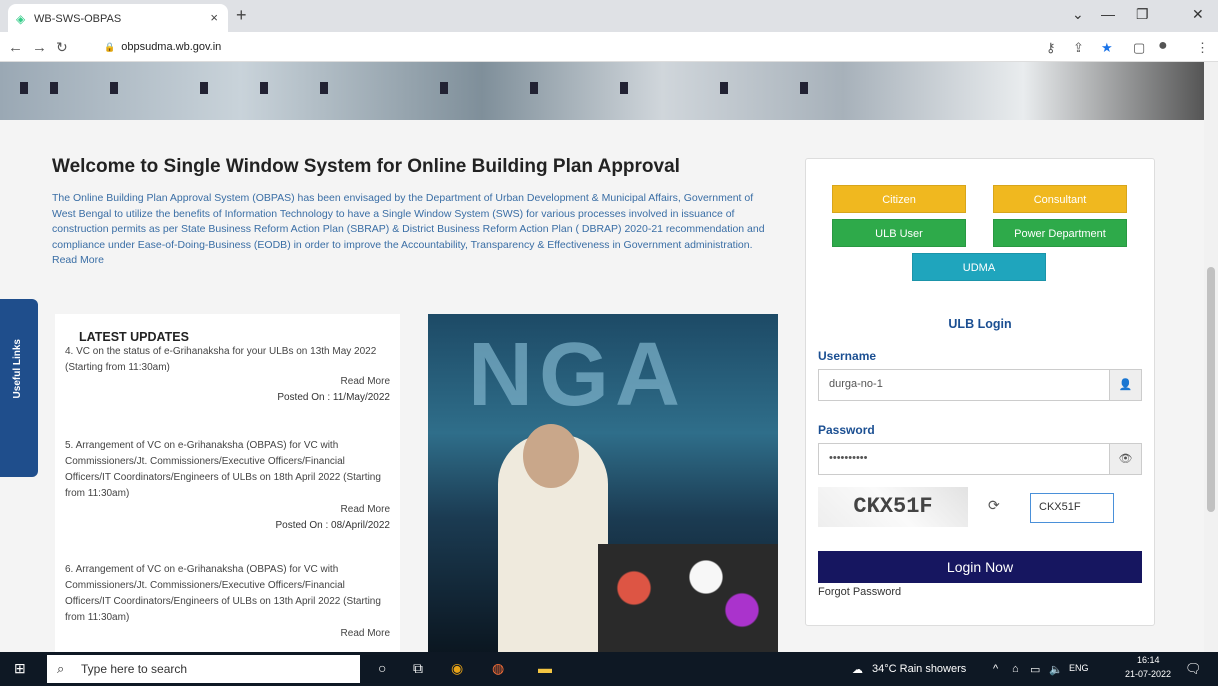 The height and width of the screenshot is (686, 1218). I want to click on username-value: durga-no-1, so click(856, 384).